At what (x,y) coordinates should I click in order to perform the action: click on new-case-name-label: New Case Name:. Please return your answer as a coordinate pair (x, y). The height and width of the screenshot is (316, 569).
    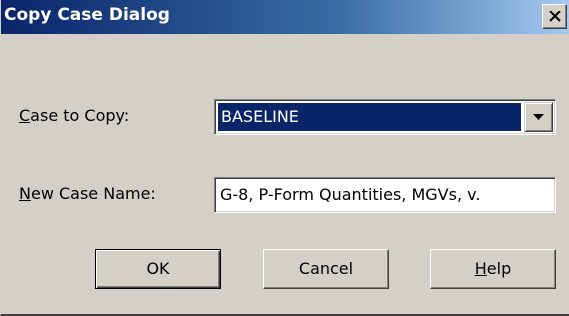
    Looking at the image, I should click on (87, 193).